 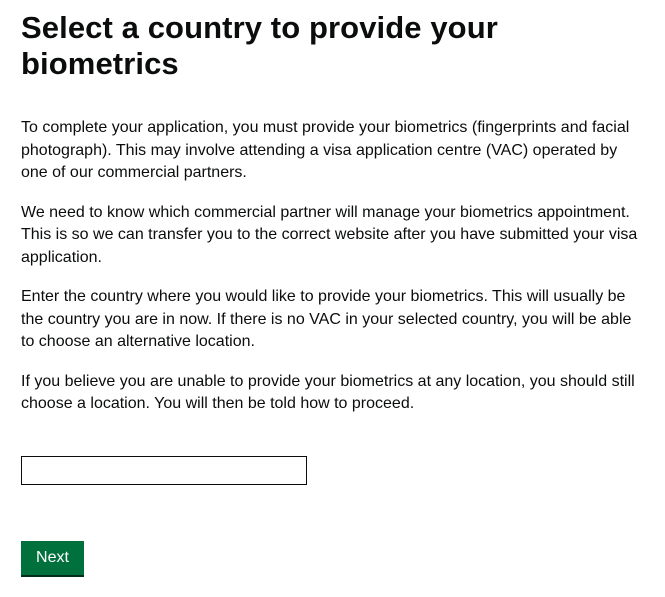 What do you see at coordinates (164, 470) in the screenshot?
I see `country-input` at bounding box center [164, 470].